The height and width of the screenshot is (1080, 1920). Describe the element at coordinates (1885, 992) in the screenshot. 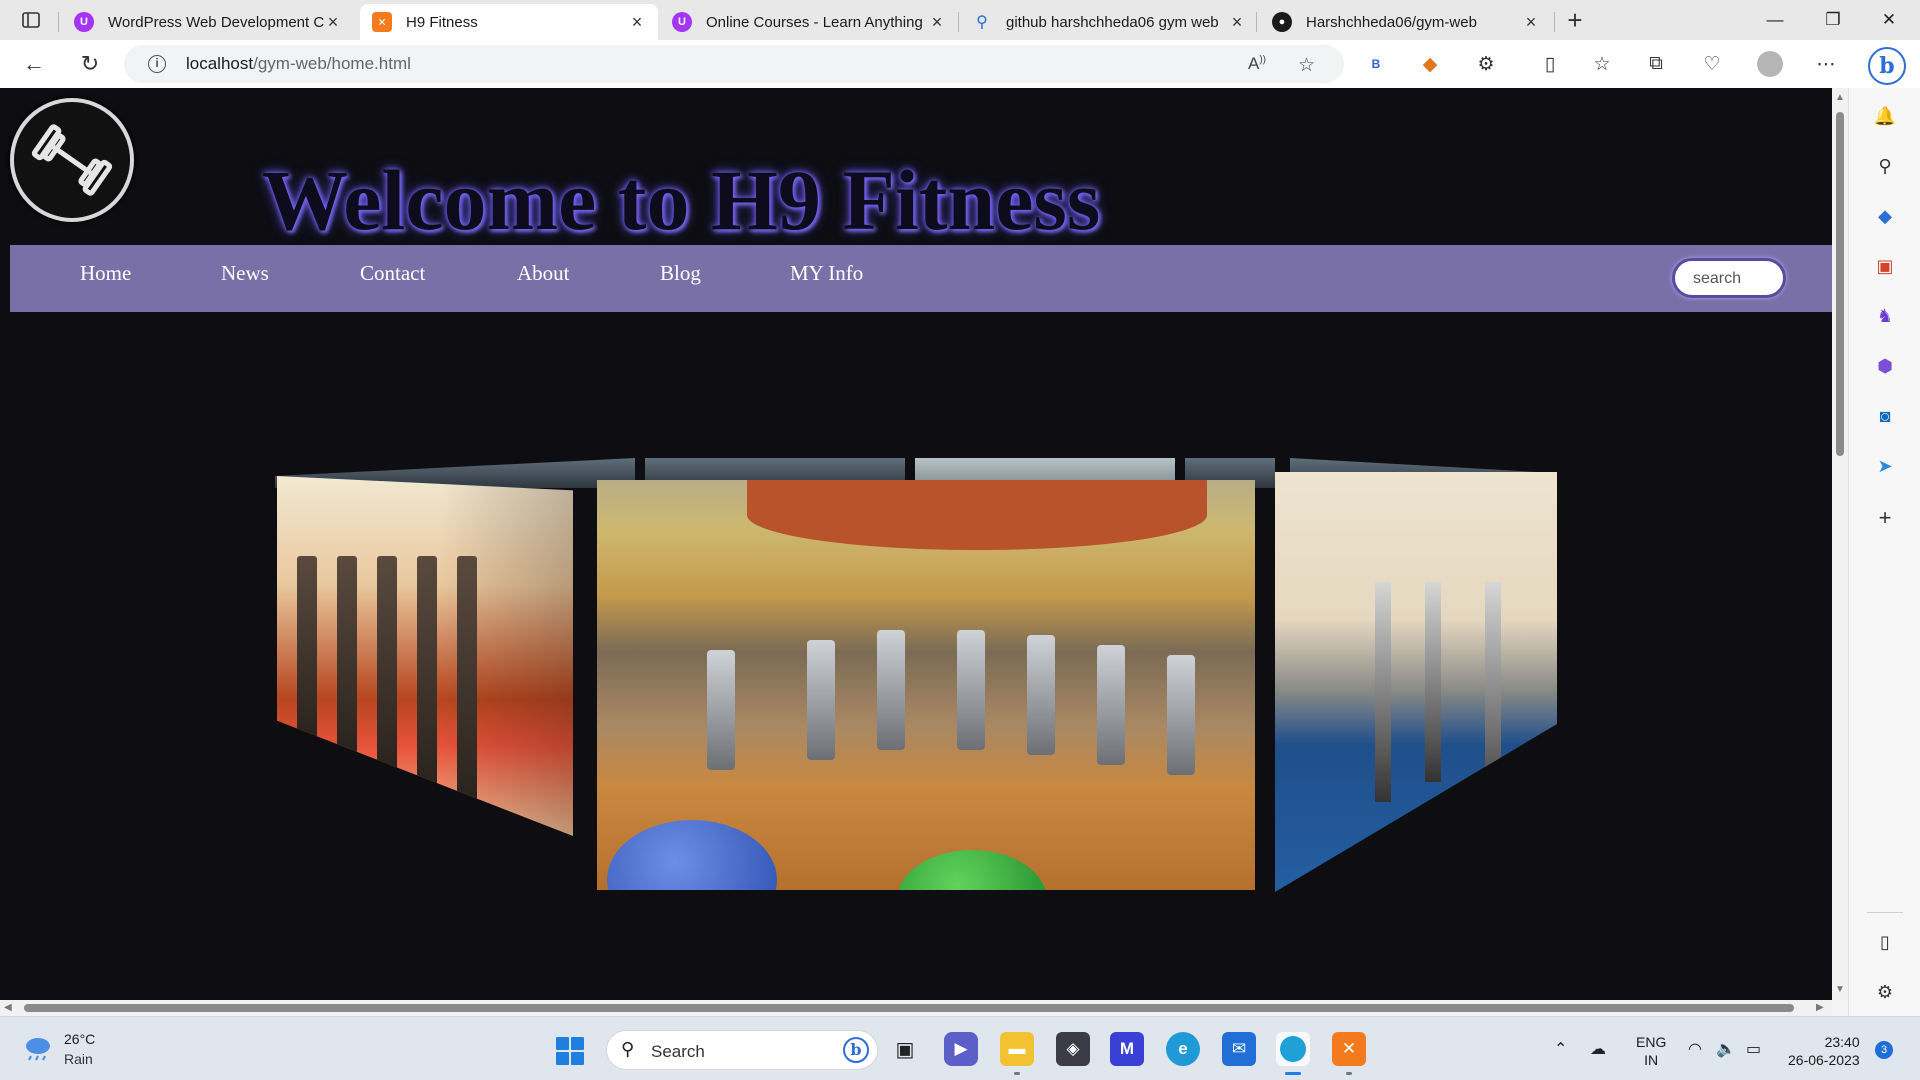

I see `gear-icon: ⚙` at that location.